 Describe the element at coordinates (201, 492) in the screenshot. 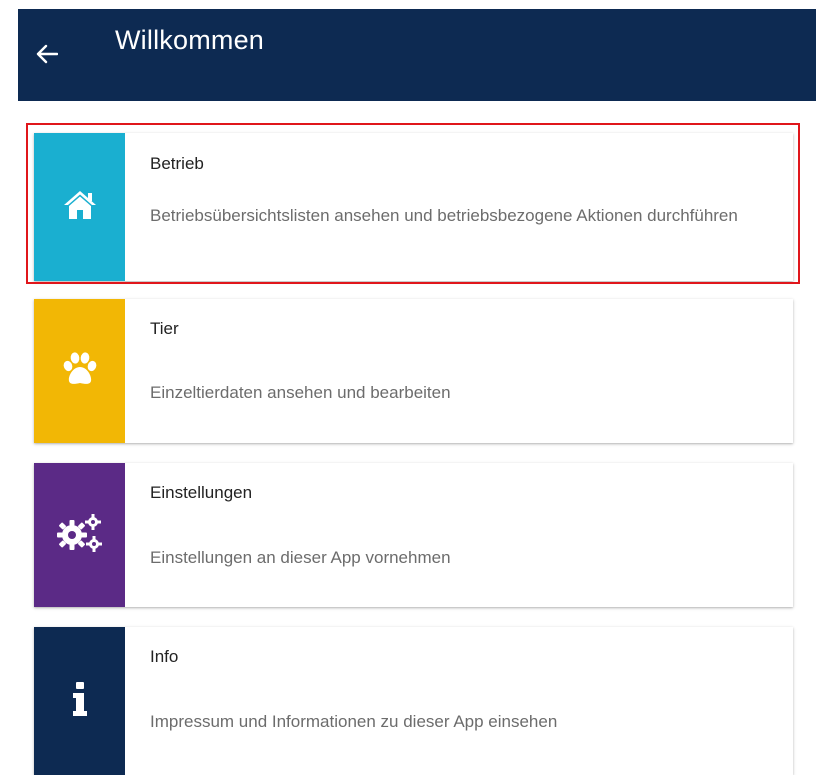

I see `card-title: Einstellungen` at that location.